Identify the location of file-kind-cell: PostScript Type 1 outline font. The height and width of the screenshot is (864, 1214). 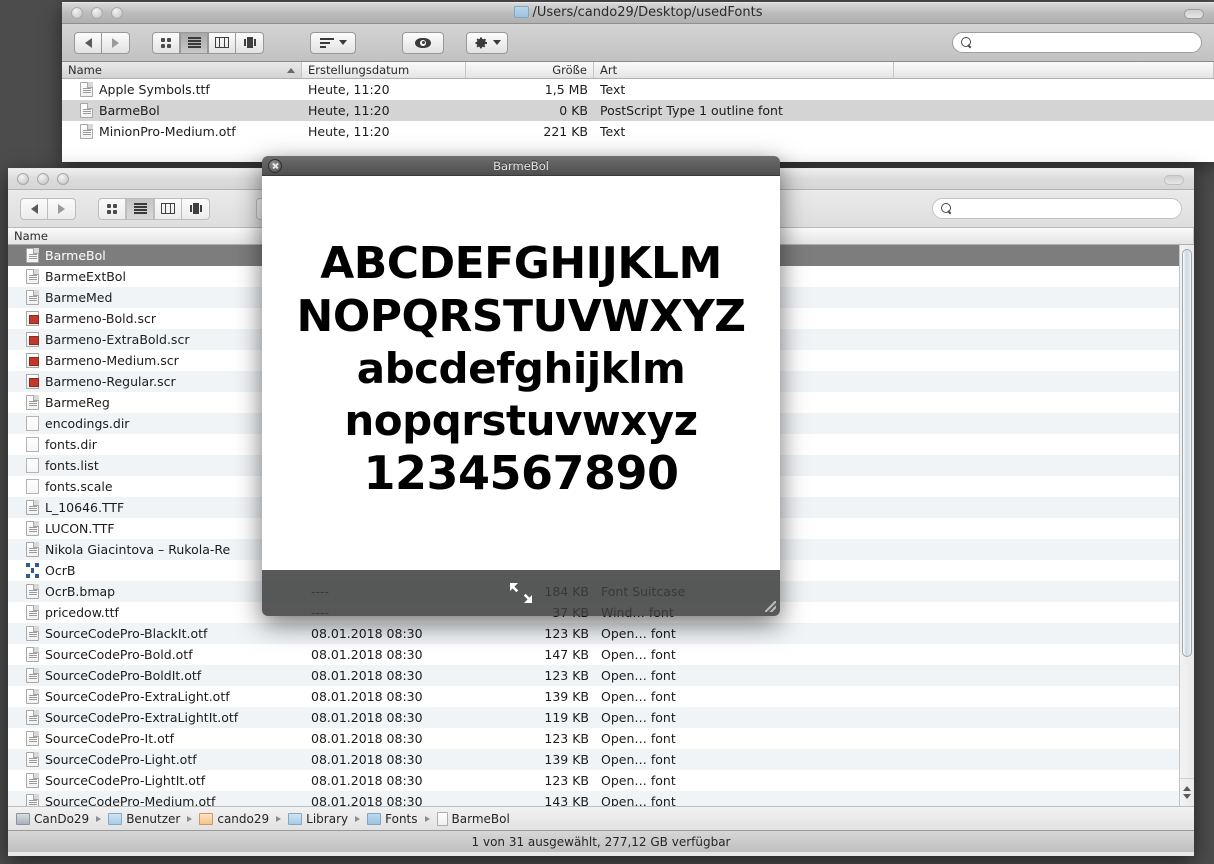
(691, 110).